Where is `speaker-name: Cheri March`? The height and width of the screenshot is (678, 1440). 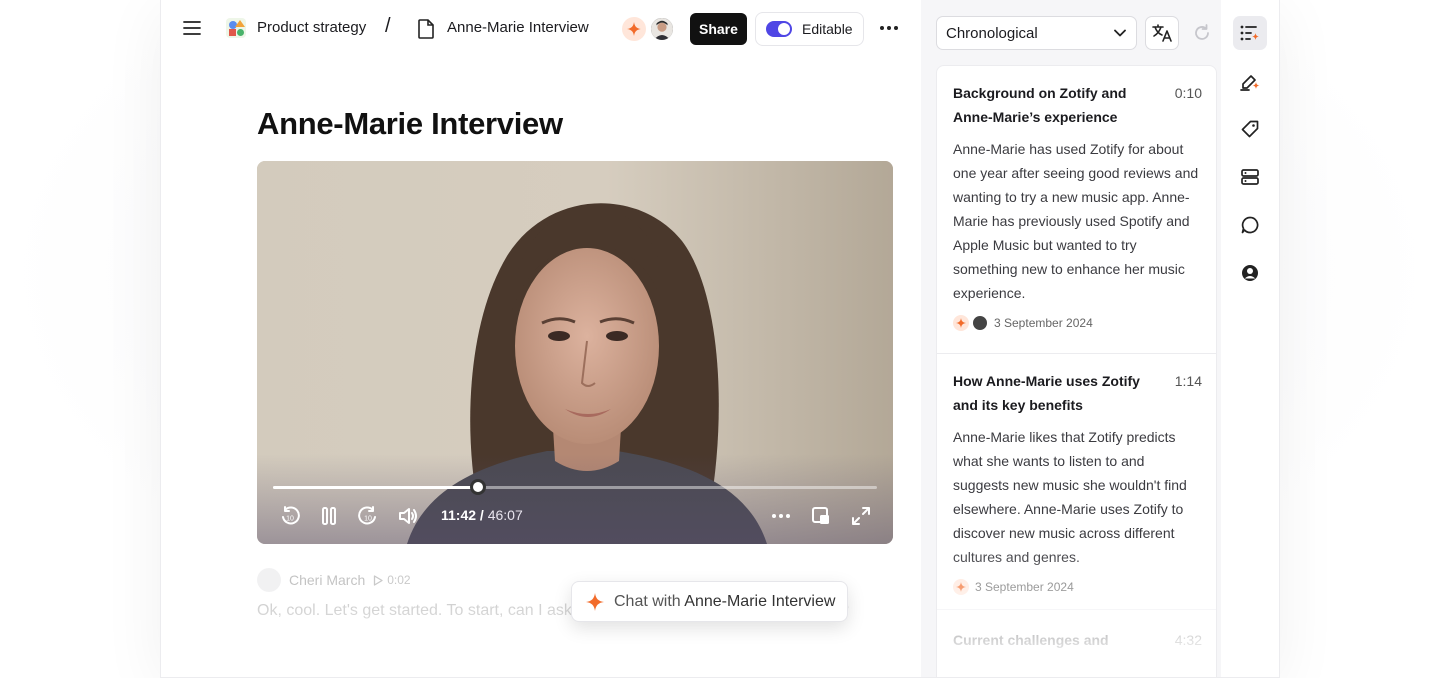 speaker-name: Cheri March is located at coordinates (327, 580).